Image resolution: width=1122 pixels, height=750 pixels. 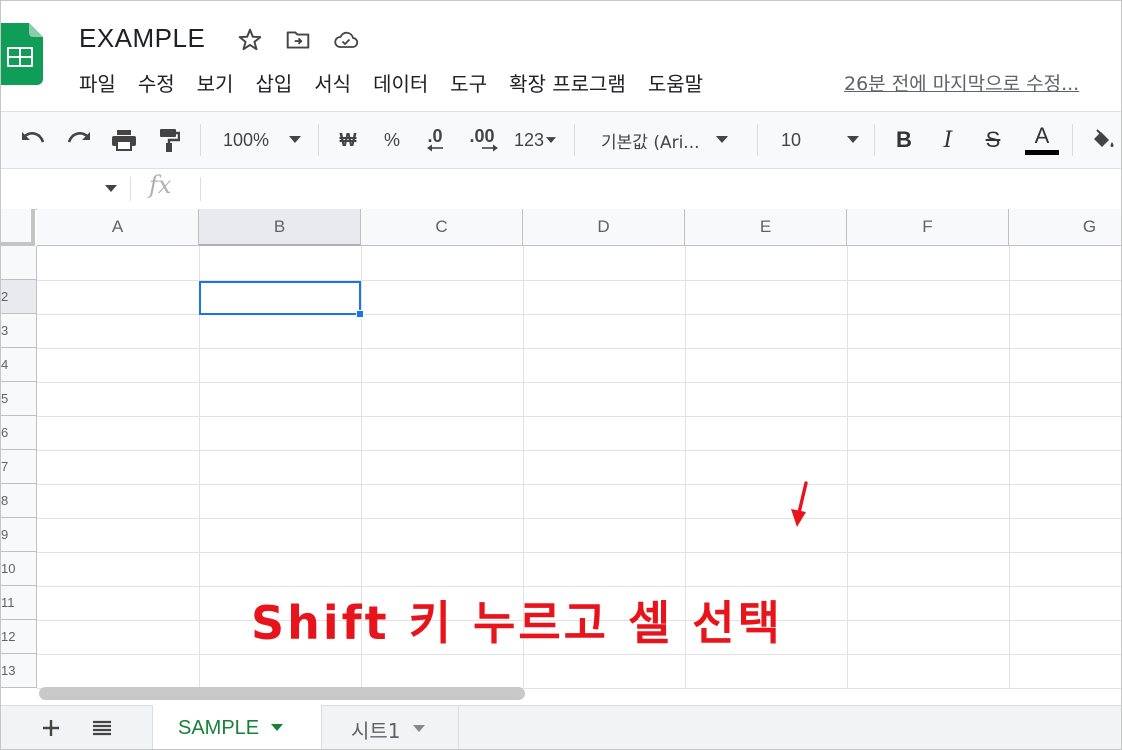 I want to click on strikethrough-button: S, so click(x=993, y=140).